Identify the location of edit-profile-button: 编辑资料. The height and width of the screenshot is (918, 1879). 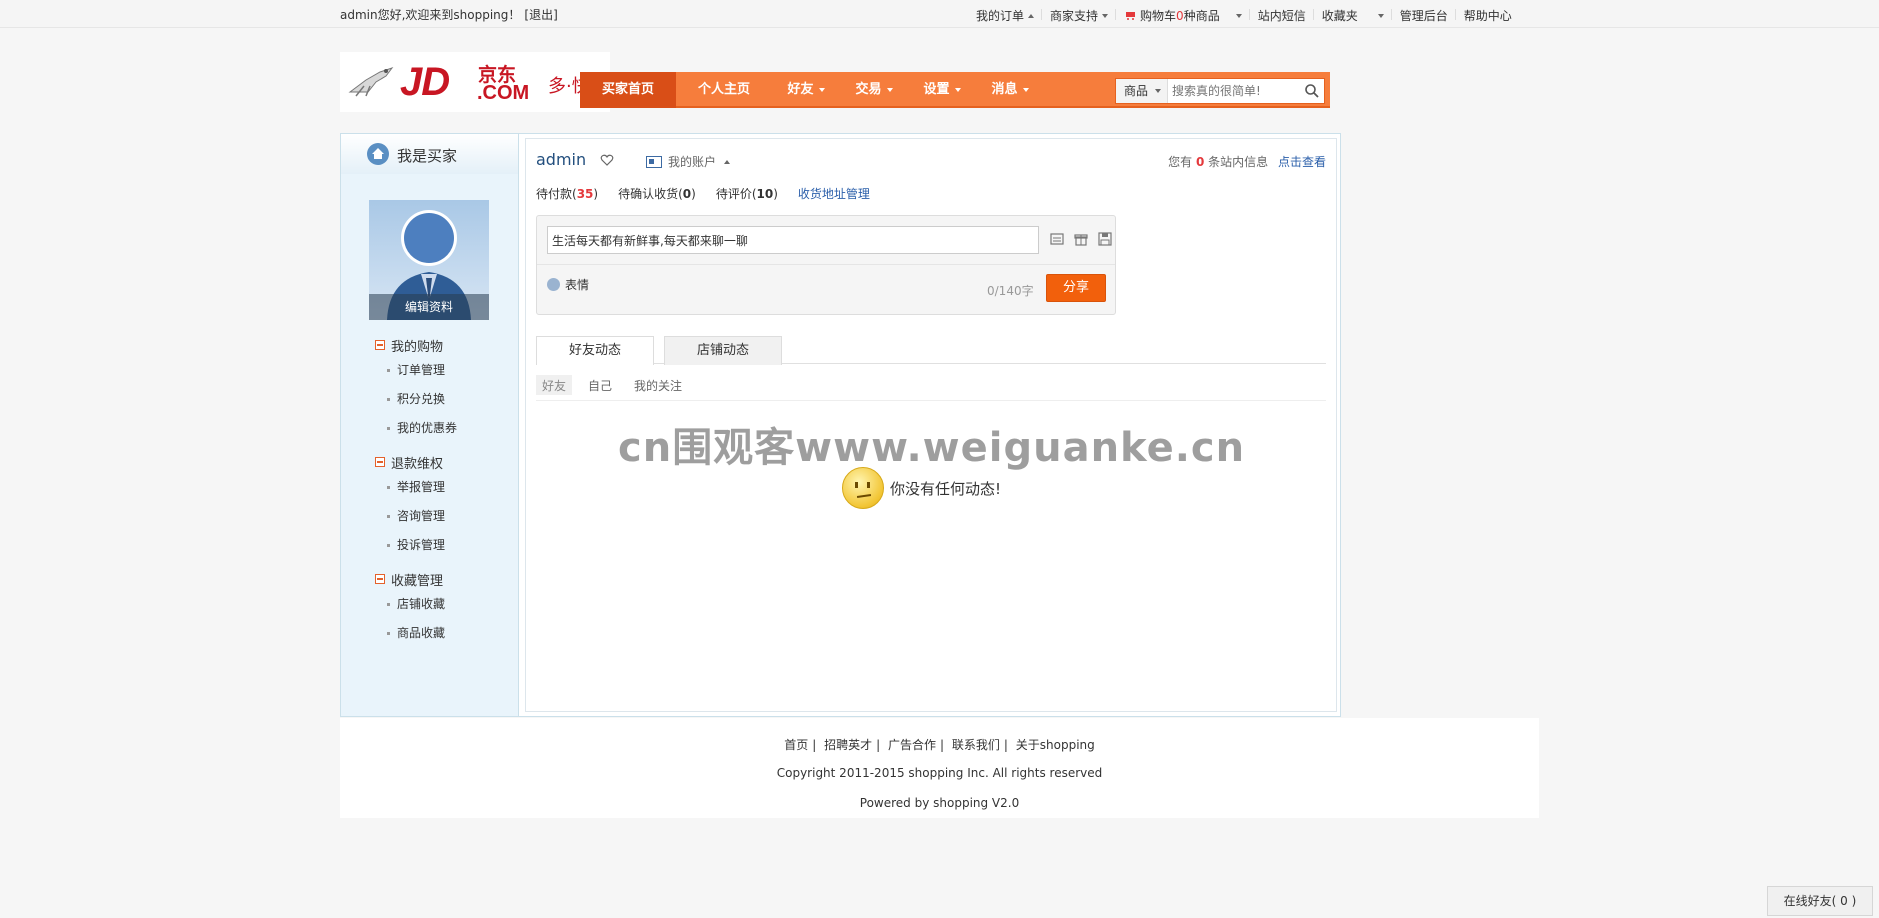
(429, 307).